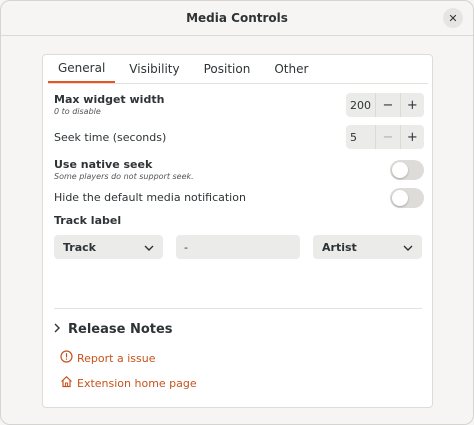 Image resolution: width=474 pixels, height=425 pixels. What do you see at coordinates (124, 176) in the screenshot?
I see `native-seek-subtitle: Some players do not support seek.` at bounding box center [124, 176].